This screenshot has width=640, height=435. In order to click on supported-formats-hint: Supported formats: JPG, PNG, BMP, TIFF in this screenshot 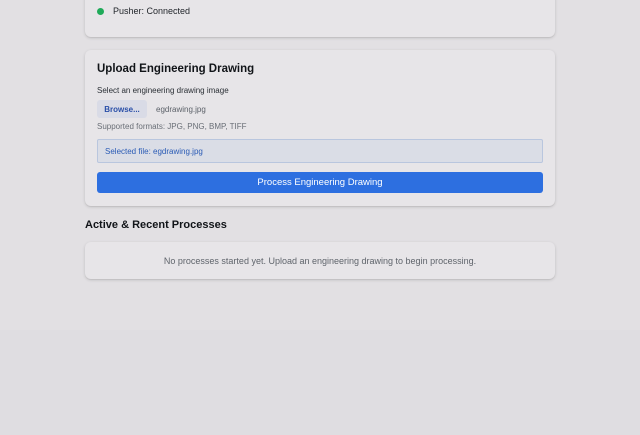, I will do `click(172, 126)`.